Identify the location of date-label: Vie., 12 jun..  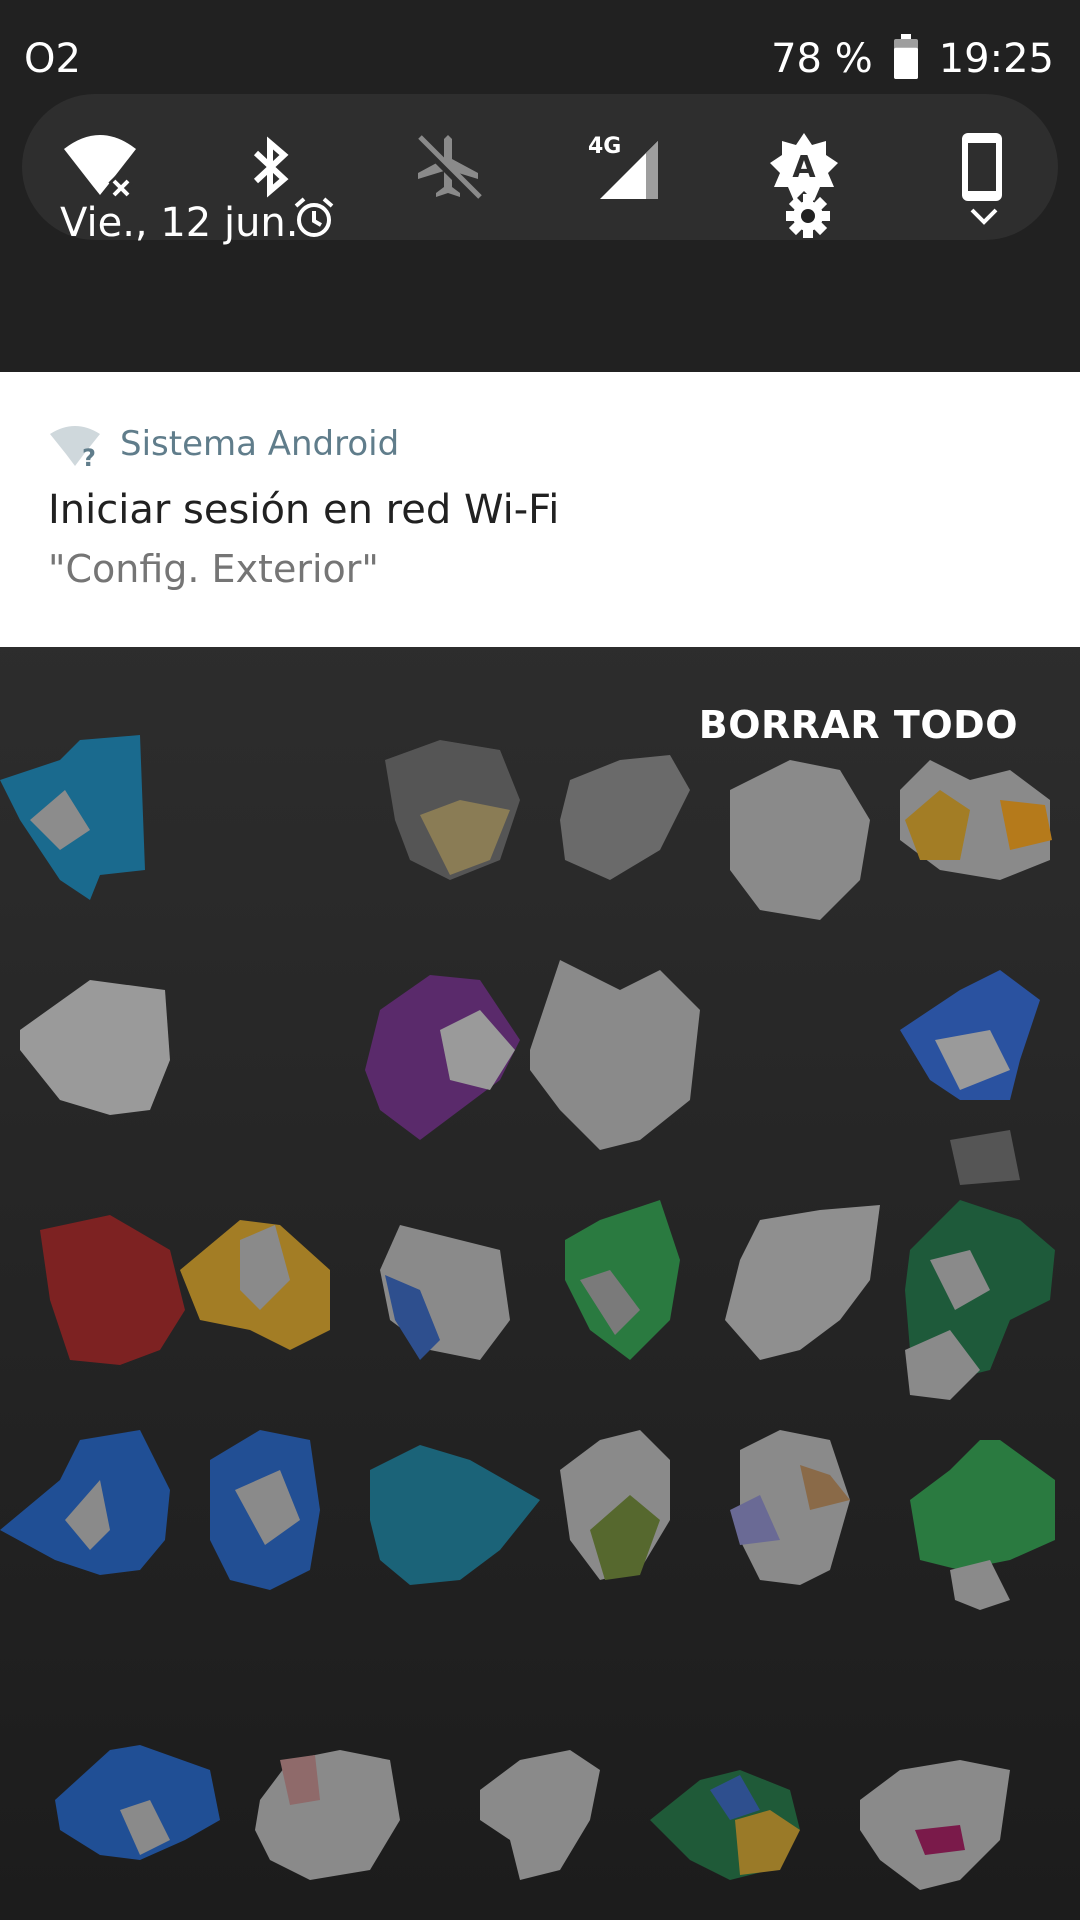
(179, 223).